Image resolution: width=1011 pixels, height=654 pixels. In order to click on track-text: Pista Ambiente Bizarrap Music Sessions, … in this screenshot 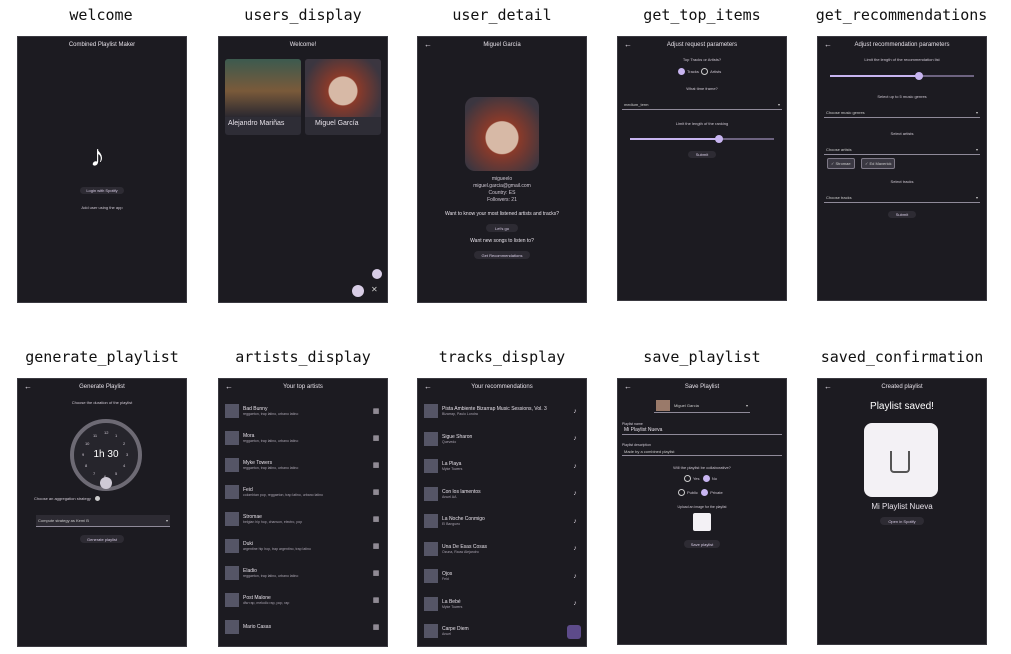, I will do `click(506, 411)`.